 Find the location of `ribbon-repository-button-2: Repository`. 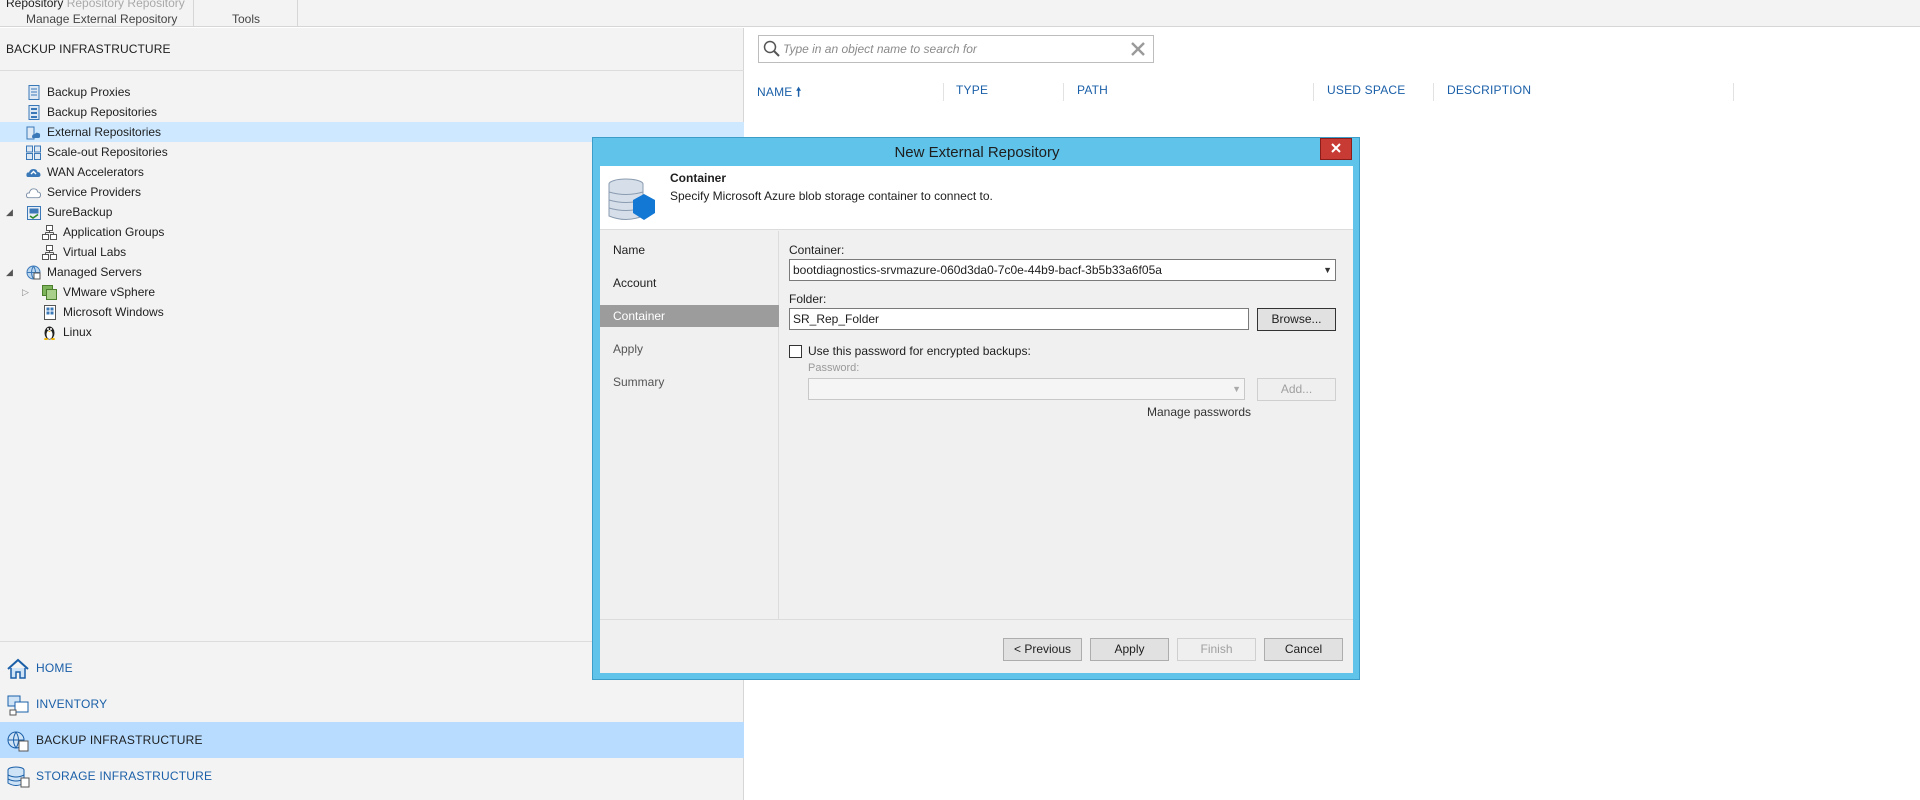

ribbon-repository-button-2: Repository is located at coordinates (95, 5).